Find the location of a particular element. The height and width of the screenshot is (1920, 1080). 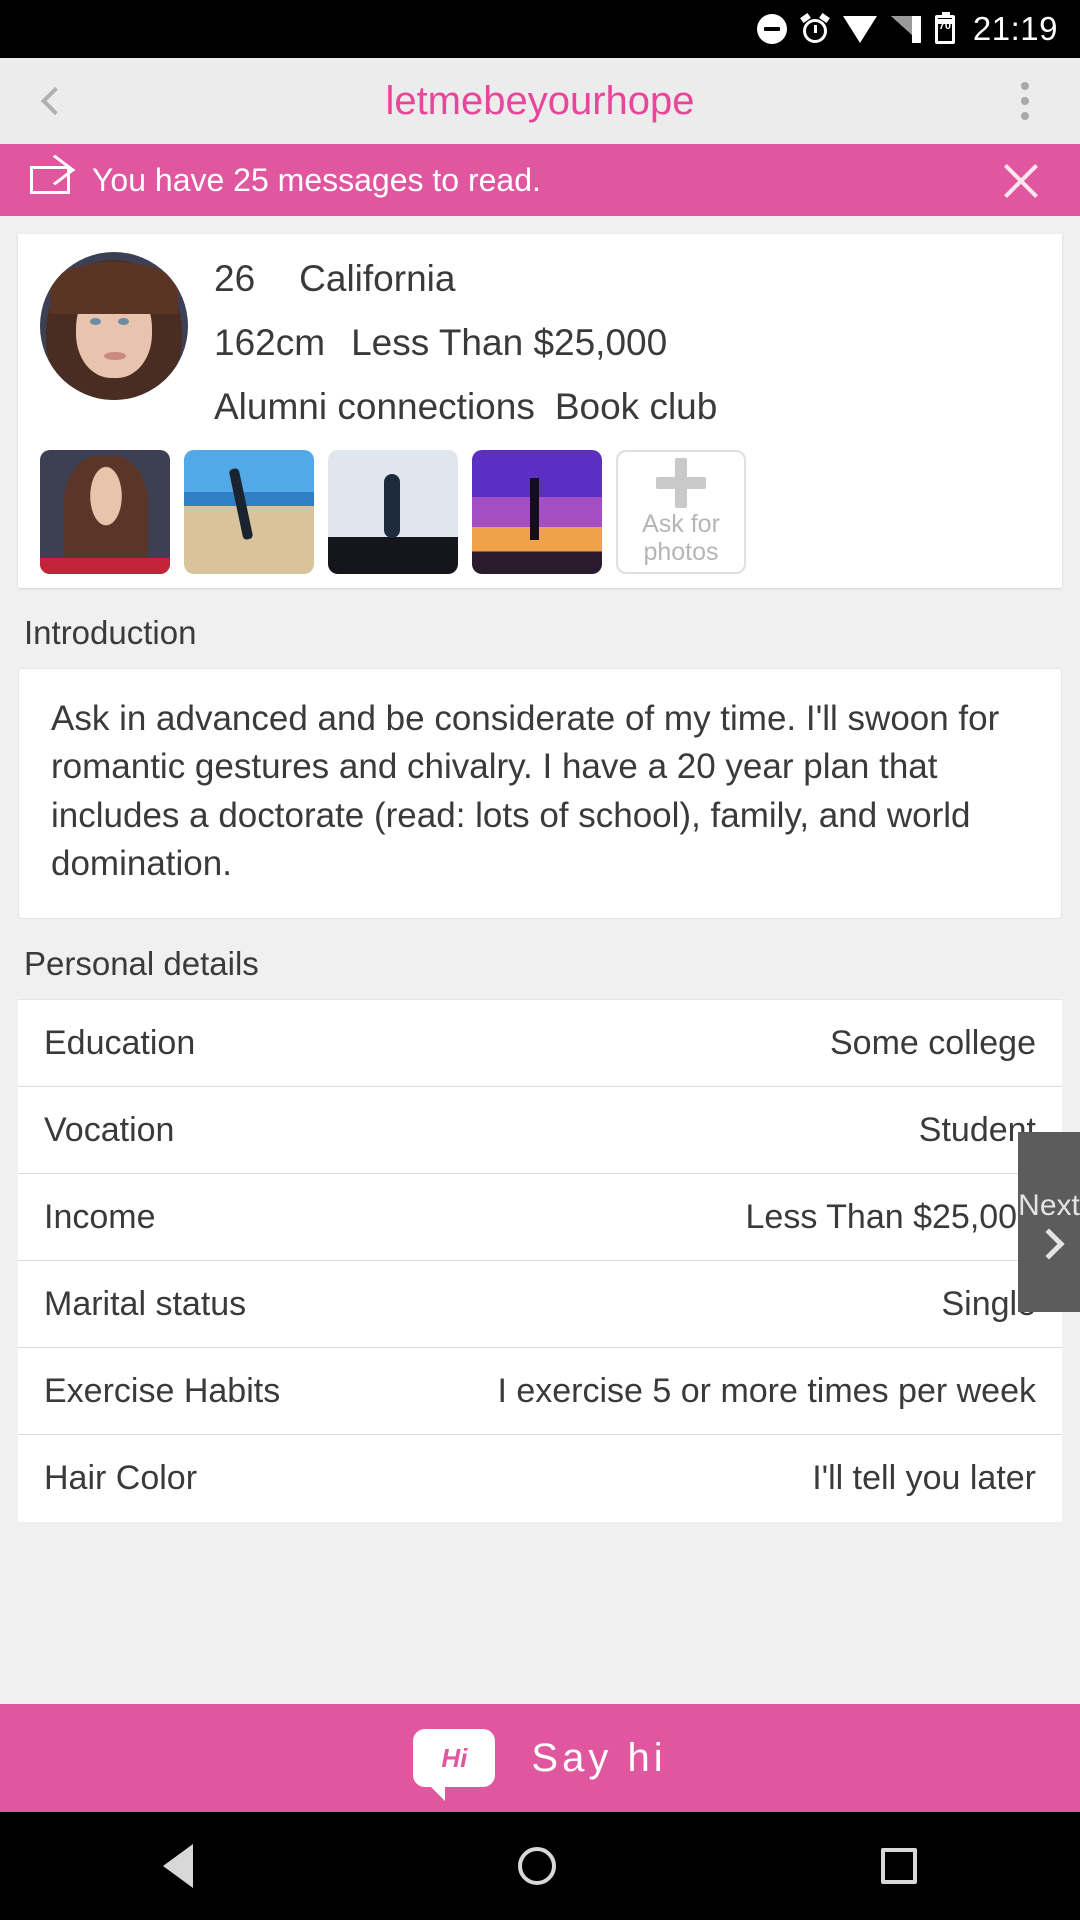

battery-icon: 70 is located at coordinates (944, 27).